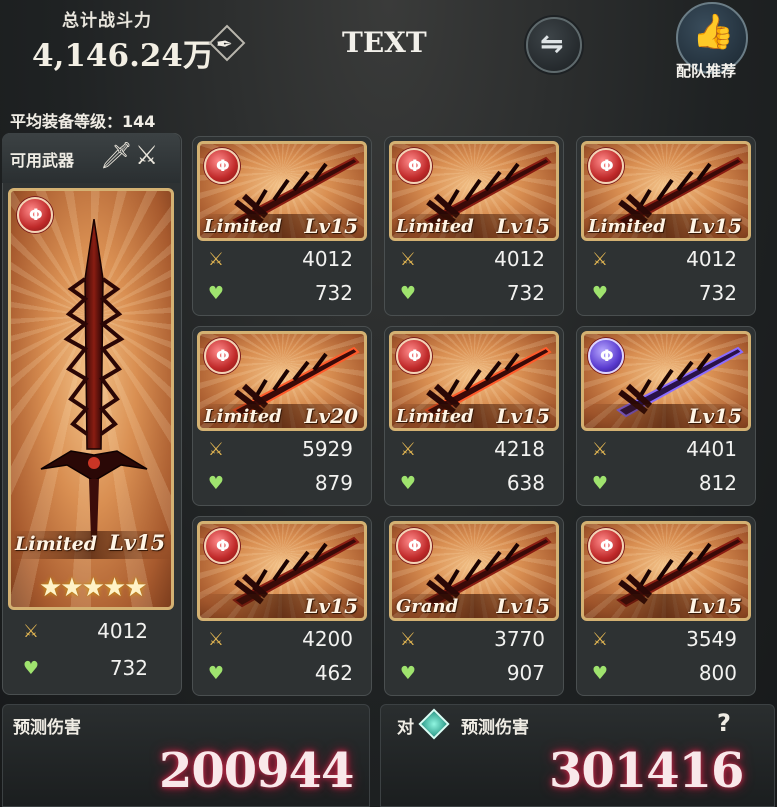  Describe the element at coordinates (85, 668) in the screenshot. I see `main-hp-row: ♥ 732` at that location.